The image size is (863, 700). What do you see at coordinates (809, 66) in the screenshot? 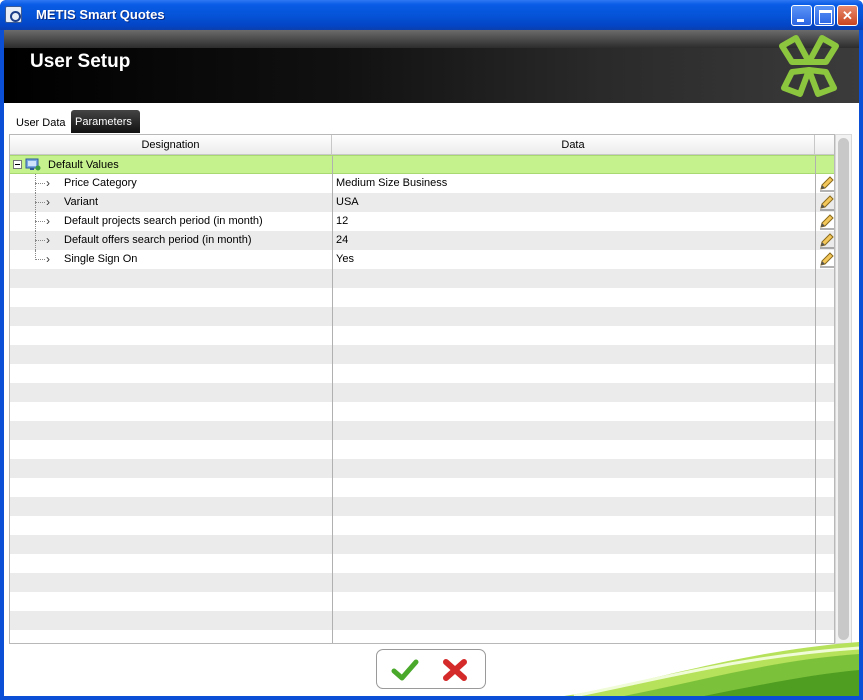
I see `metis-logo-icon` at bounding box center [809, 66].